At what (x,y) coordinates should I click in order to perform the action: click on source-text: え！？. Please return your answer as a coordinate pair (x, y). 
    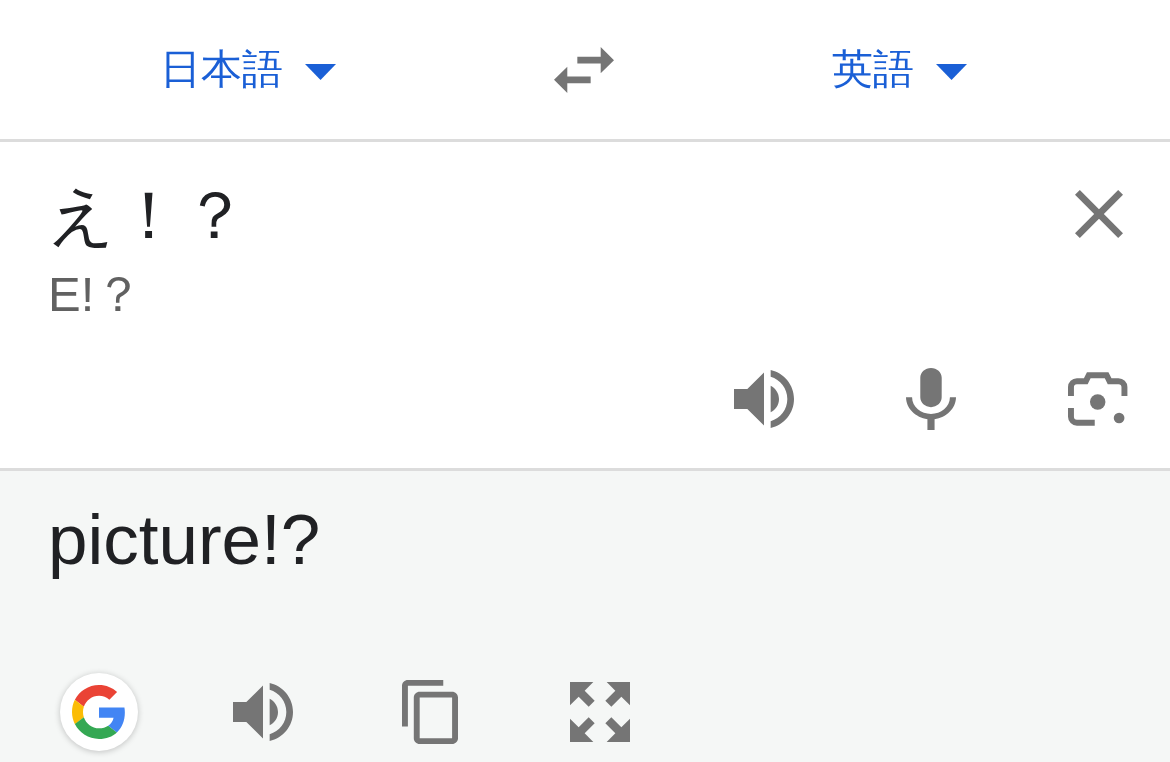
    Looking at the image, I should click on (148, 216).